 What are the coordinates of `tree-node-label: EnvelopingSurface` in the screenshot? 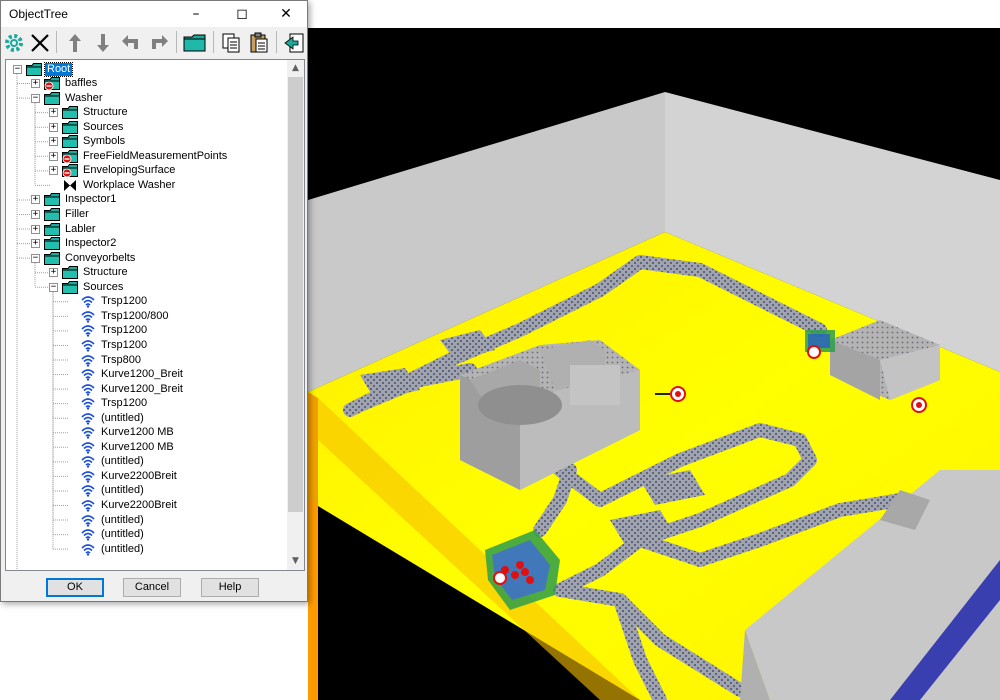 It's located at (129, 170).